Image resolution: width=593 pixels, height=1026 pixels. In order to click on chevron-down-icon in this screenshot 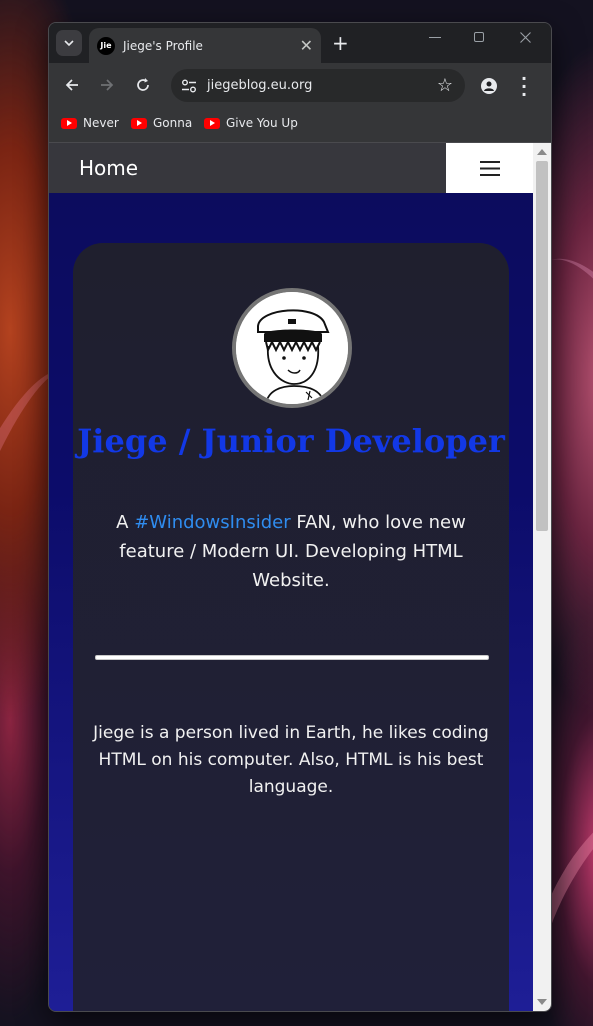, I will do `click(69, 43)`.